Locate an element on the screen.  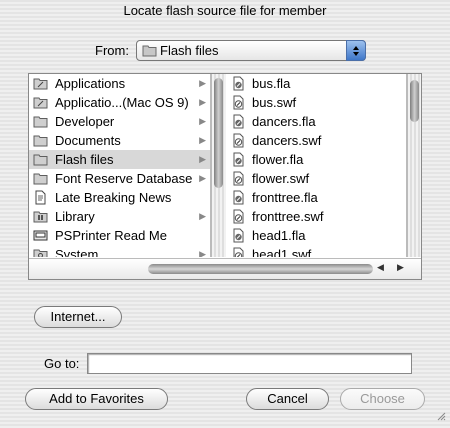
column-1-item-label: Library is located at coordinates (75, 216).